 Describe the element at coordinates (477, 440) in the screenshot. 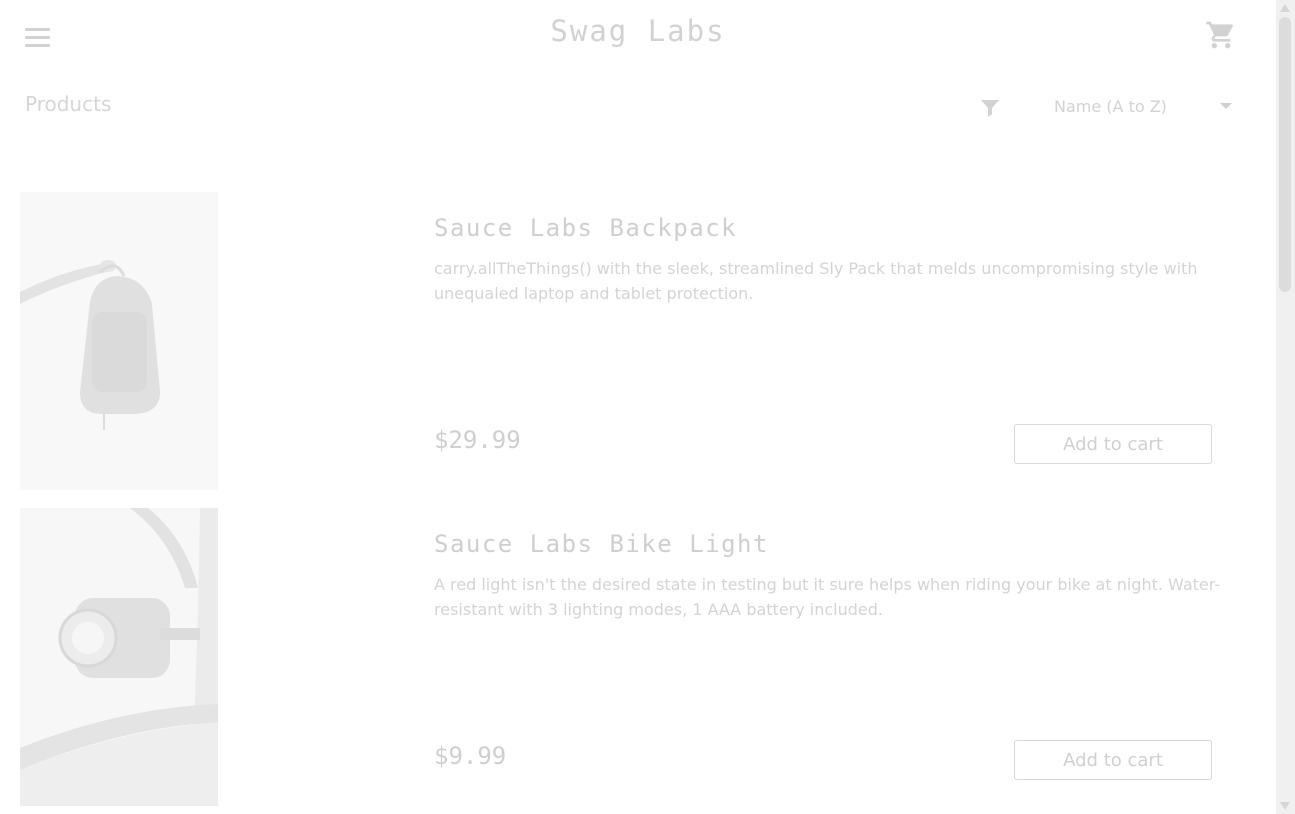

I see `item-price: $29.99` at that location.